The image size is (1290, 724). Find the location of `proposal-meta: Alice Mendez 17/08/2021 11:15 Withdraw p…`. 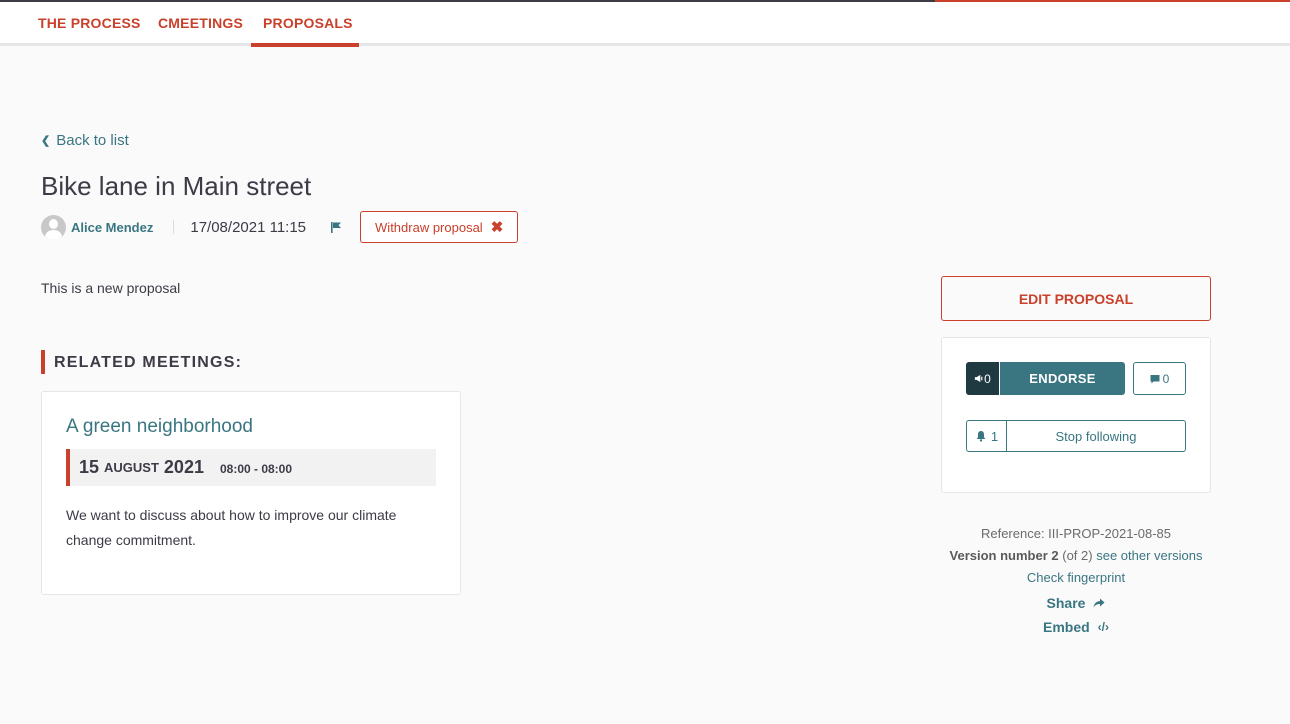

proposal-meta: Alice Mendez 17/08/2021 11:15 Withdraw p… is located at coordinates (280, 227).